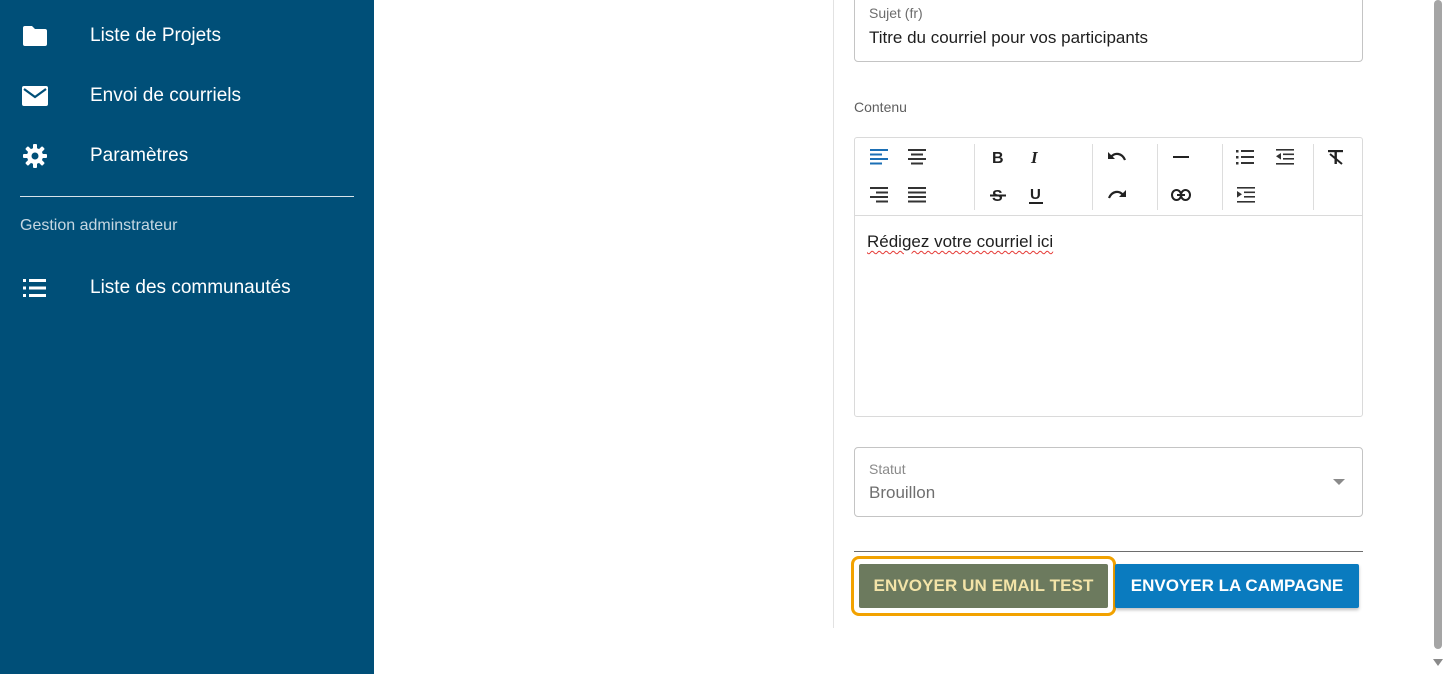 The image size is (1447, 674). What do you see at coordinates (1237, 586) in the screenshot?
I see `send-campaign-button: ENVOYER LA CAMPAGNE` at bounding box center [1237, 586].